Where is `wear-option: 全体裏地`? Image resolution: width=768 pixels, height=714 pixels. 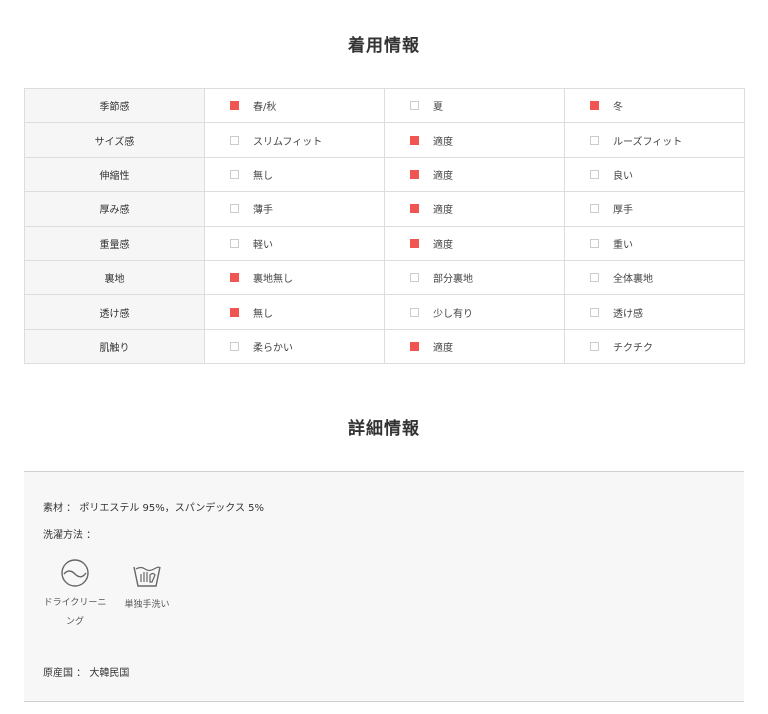 wear-option: 全体裏地 is located at coordinates (654, 277).